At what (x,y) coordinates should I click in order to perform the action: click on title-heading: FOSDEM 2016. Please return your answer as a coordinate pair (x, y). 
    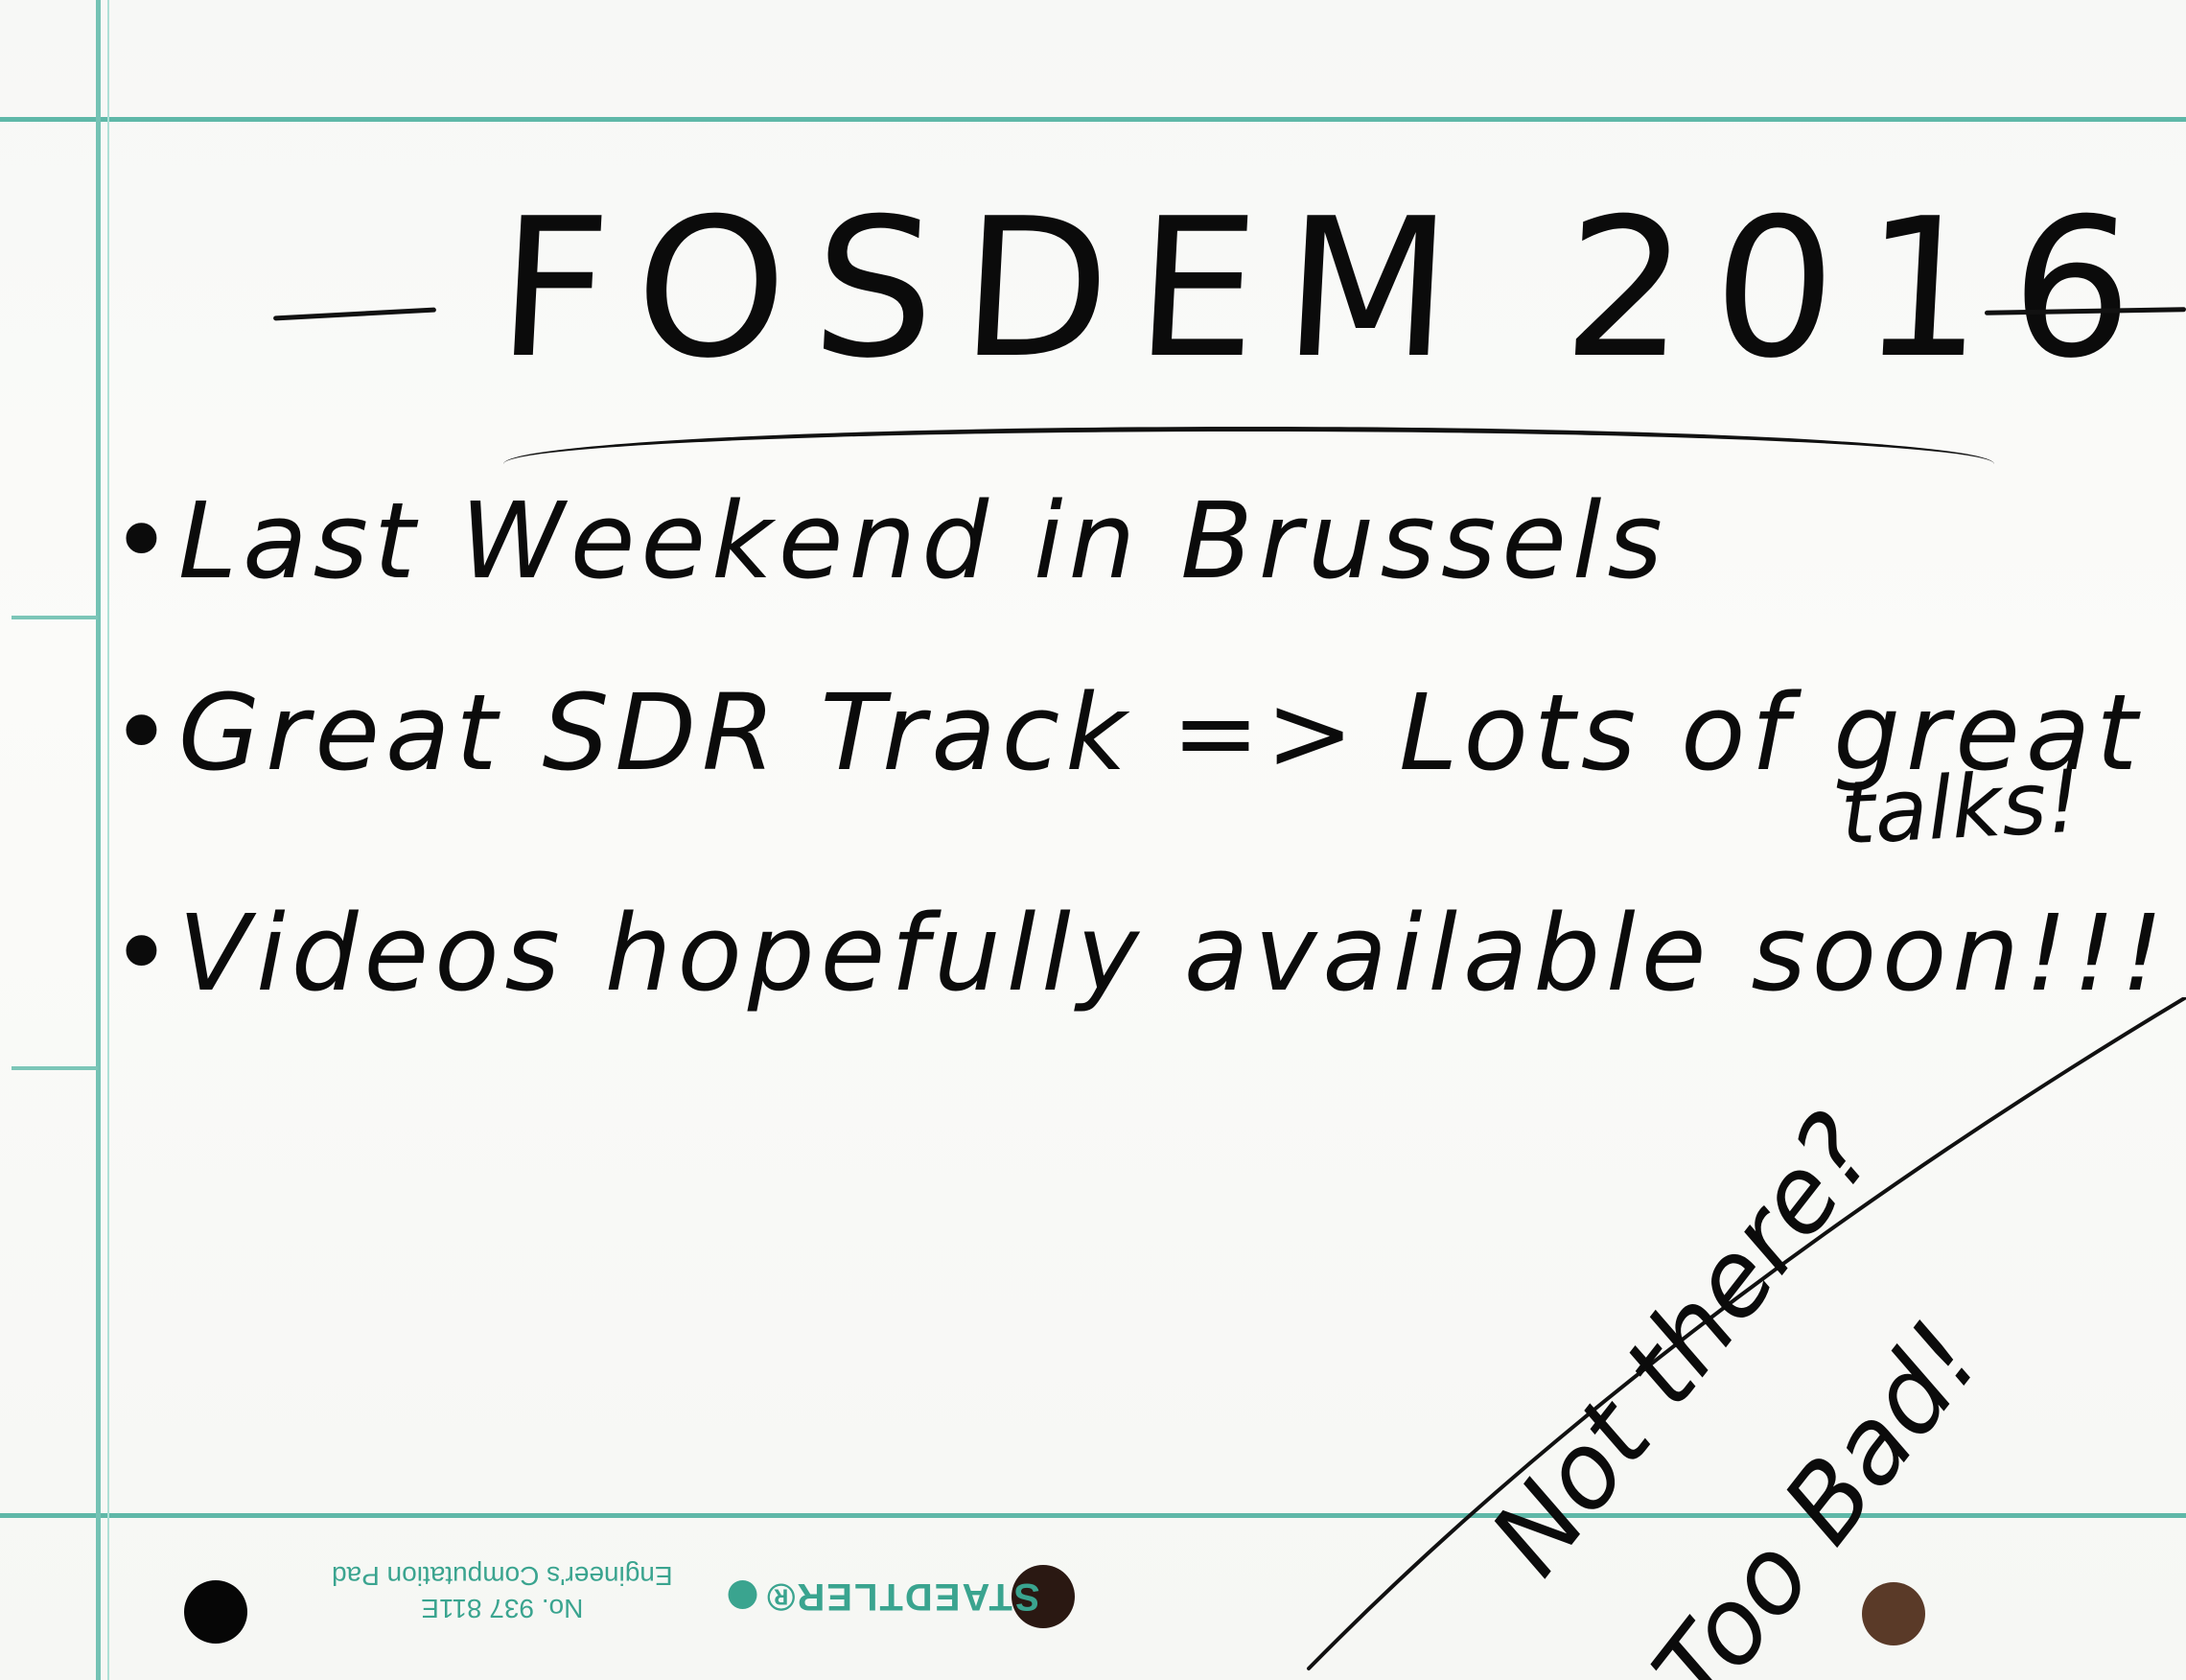
    Looking at the image, I should click on (1329, 289).